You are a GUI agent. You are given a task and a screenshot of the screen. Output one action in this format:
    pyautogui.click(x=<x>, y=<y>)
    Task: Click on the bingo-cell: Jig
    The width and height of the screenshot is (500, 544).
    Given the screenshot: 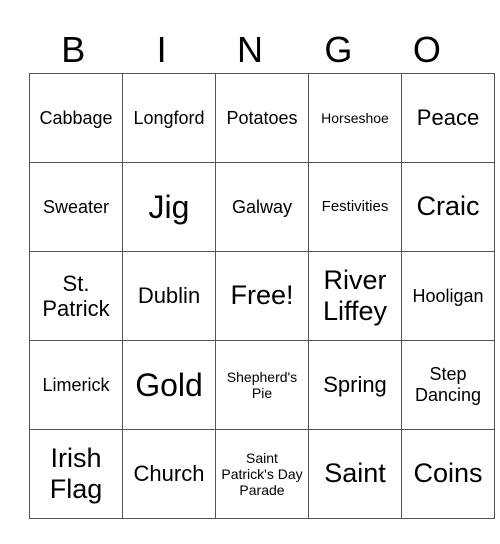 What is the action you would take?
    pyautogui.click(x=169, y=207)
    